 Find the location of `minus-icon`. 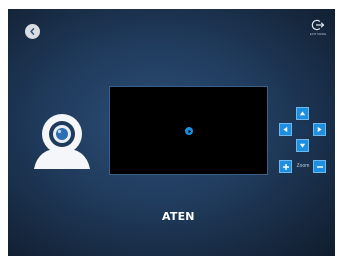

minus-icon is located at coordinates (319, 166).